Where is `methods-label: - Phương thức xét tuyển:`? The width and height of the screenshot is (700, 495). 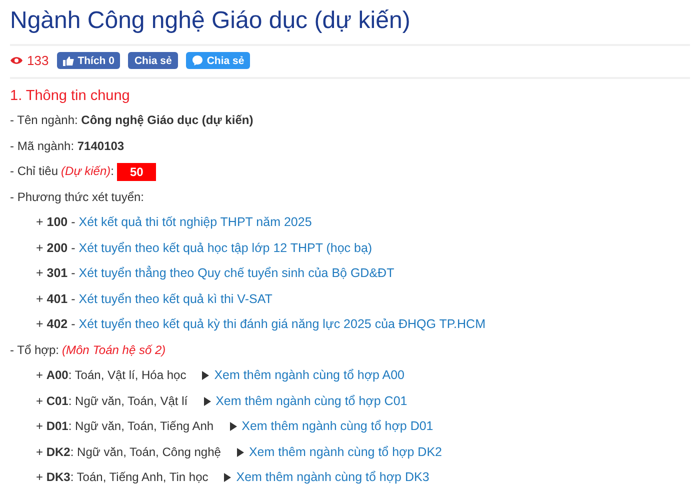 methods-label: - Phương thức xét tuyển: is located at coordinates (77, 197).